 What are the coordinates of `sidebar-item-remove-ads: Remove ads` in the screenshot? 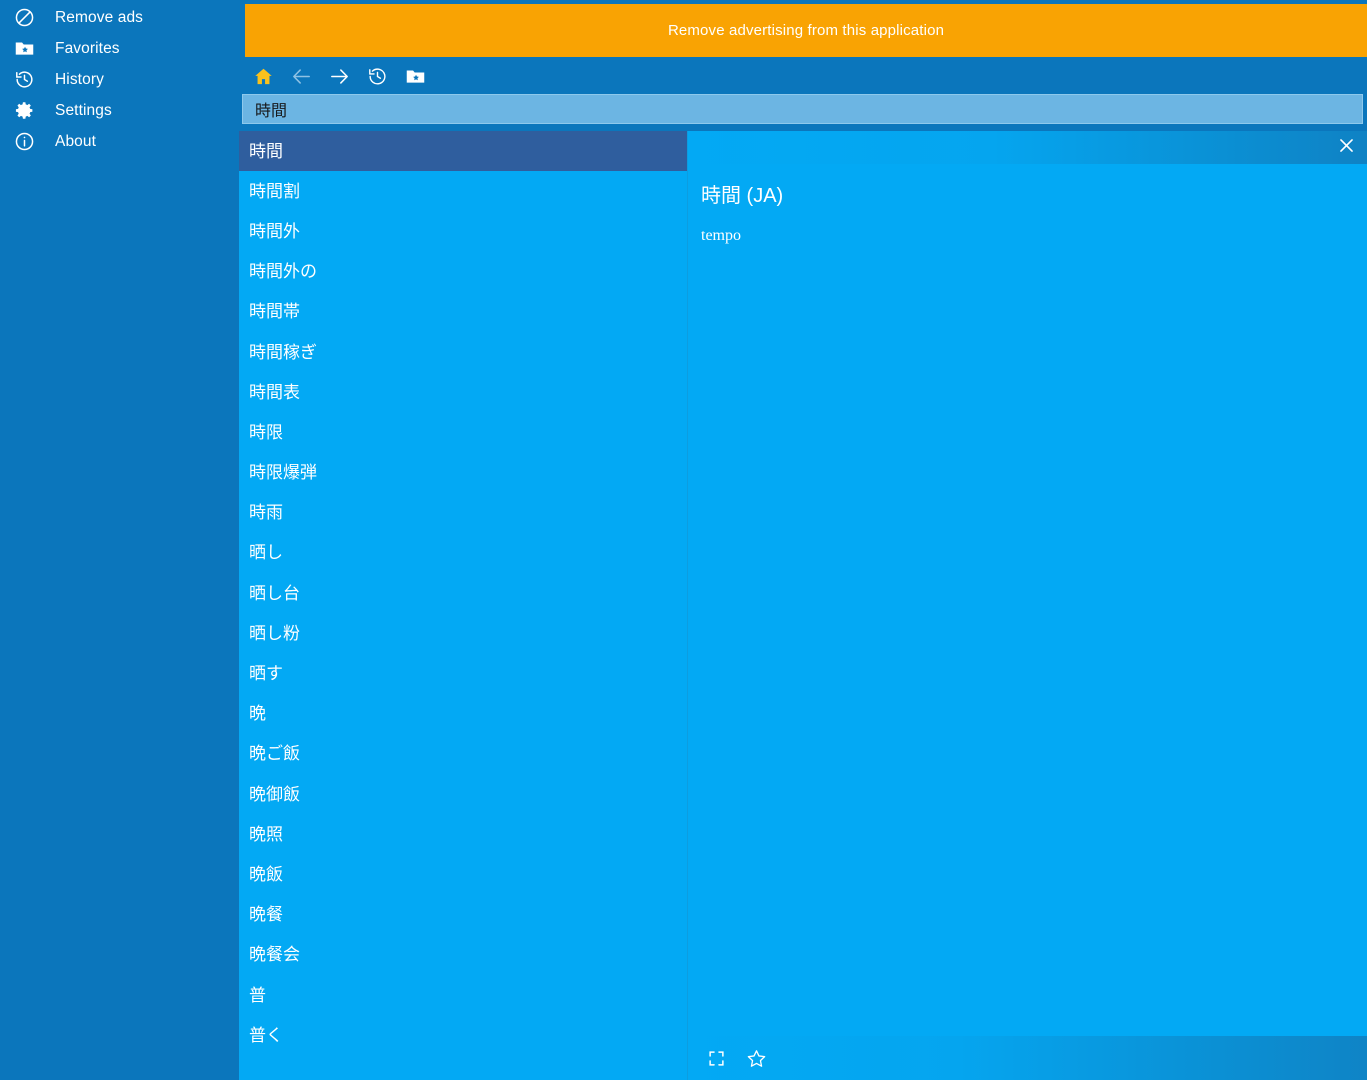 It's located at (119, 17).